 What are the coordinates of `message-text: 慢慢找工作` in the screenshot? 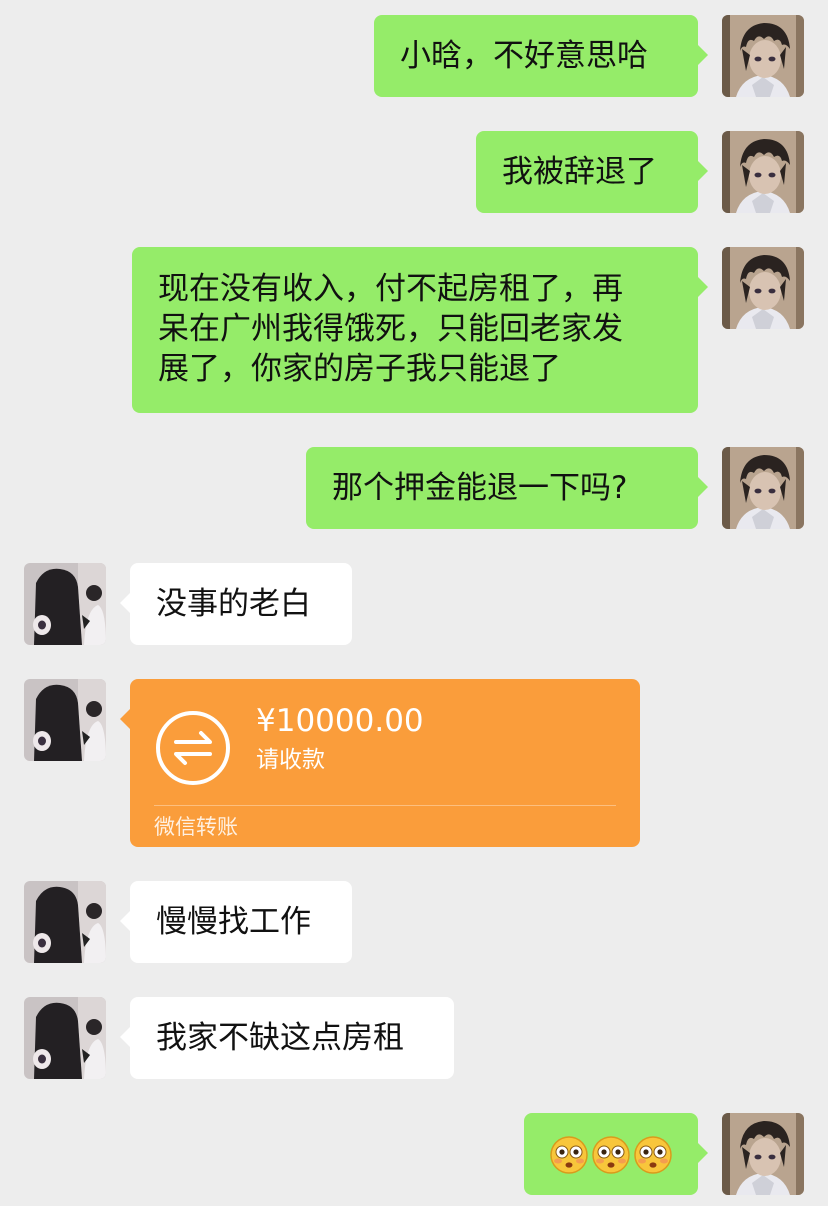 It's located at (233, 922).